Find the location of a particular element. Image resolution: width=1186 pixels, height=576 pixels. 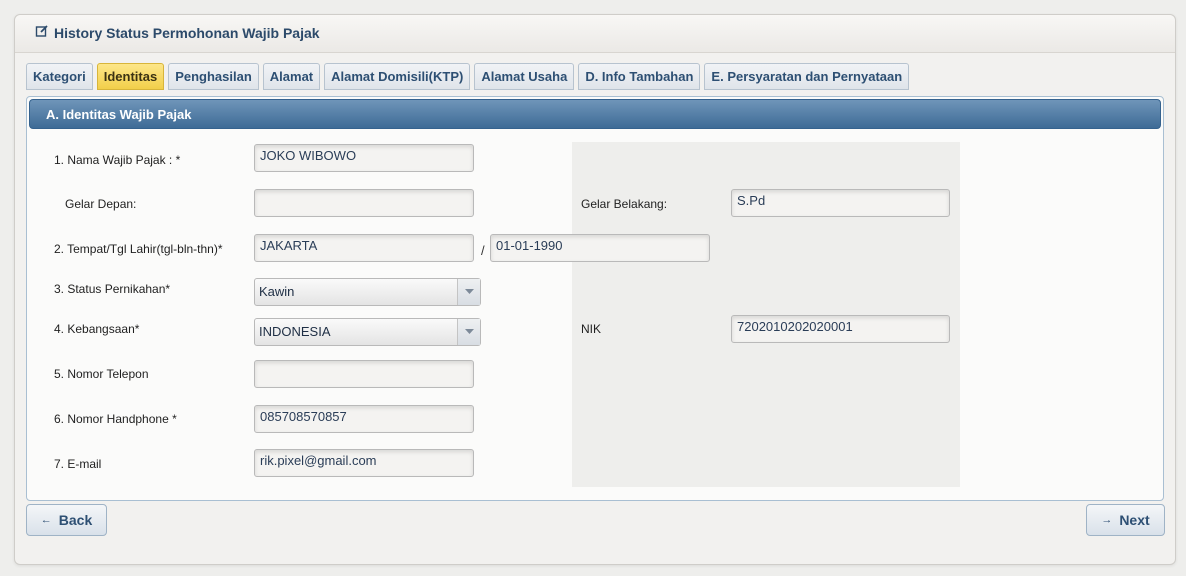

gelar-depan-label: Gelar Depan: is located at coordinates (101, 204).